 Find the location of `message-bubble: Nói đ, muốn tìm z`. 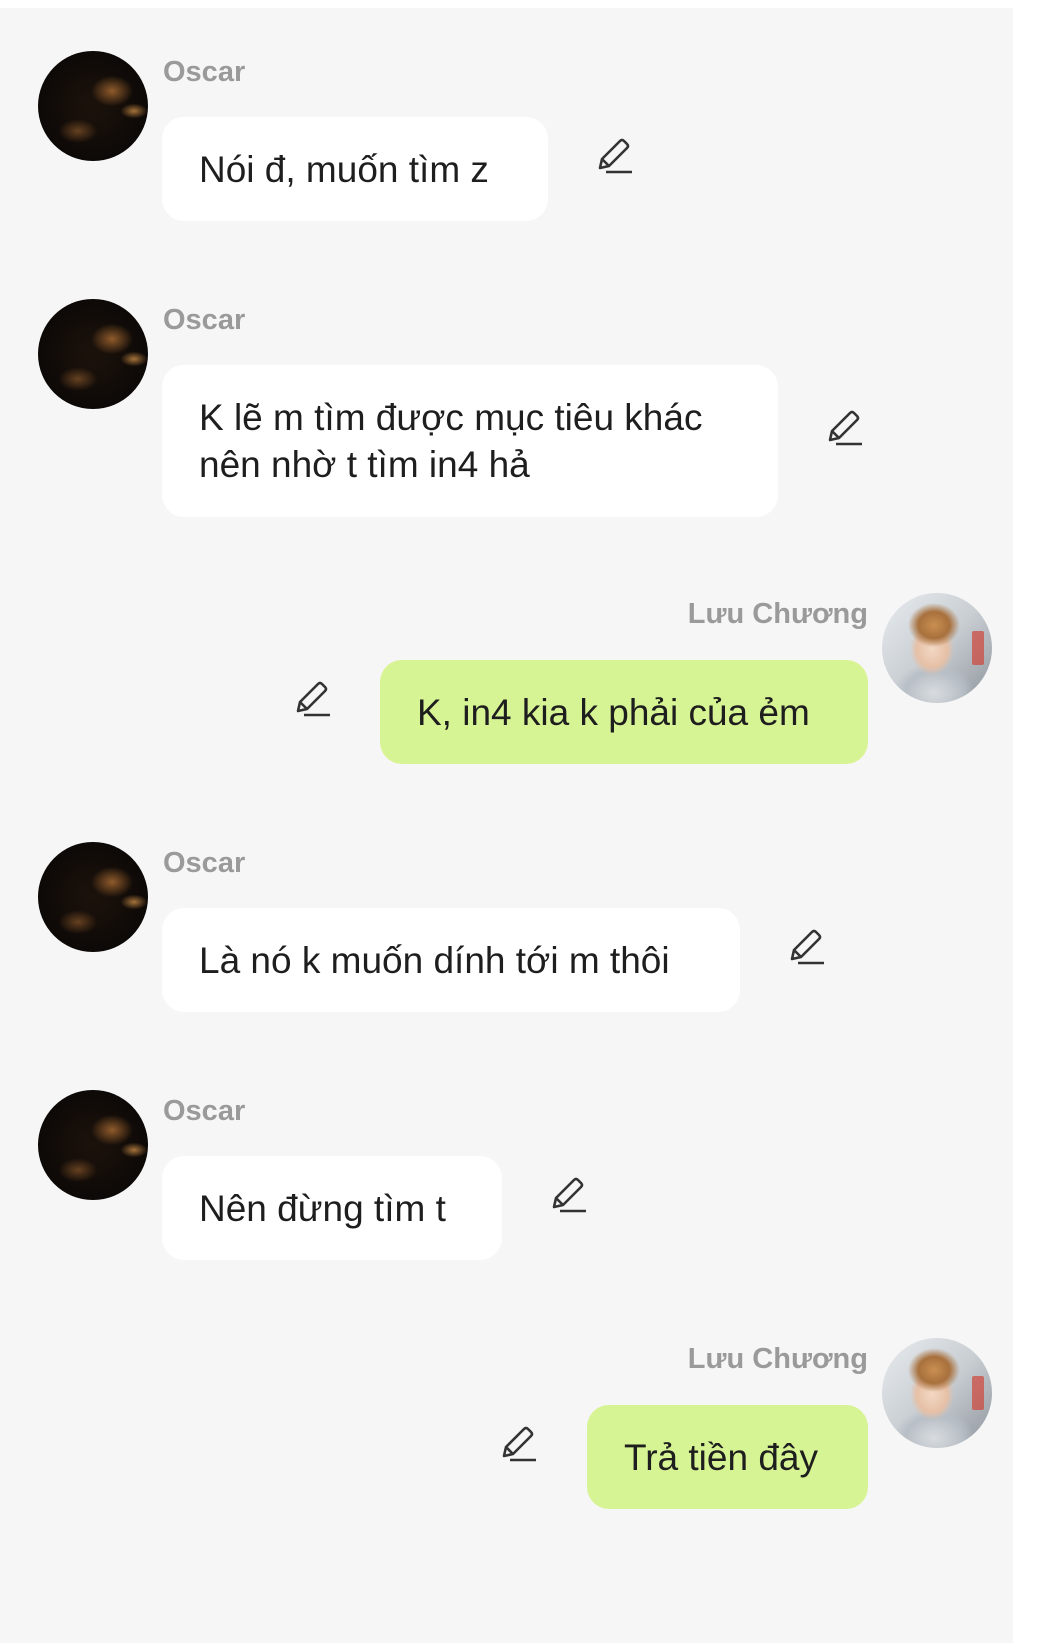

message-bubble: Nói đ, muốn tìm z is located at coordinates (355, 169).